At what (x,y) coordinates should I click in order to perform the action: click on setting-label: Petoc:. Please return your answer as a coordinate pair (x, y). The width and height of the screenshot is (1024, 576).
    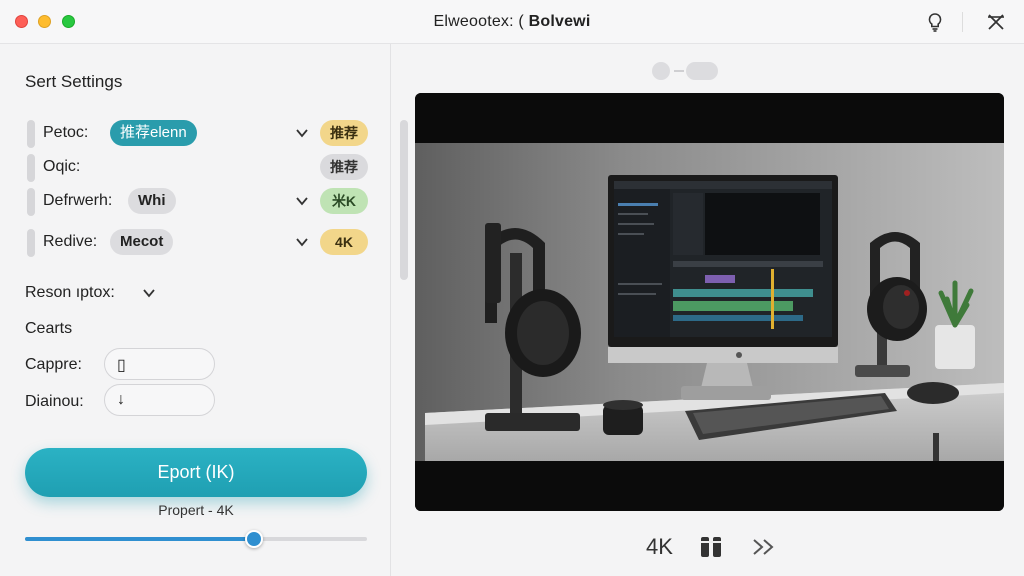
    Looking at the image, I should click on (66, 132).